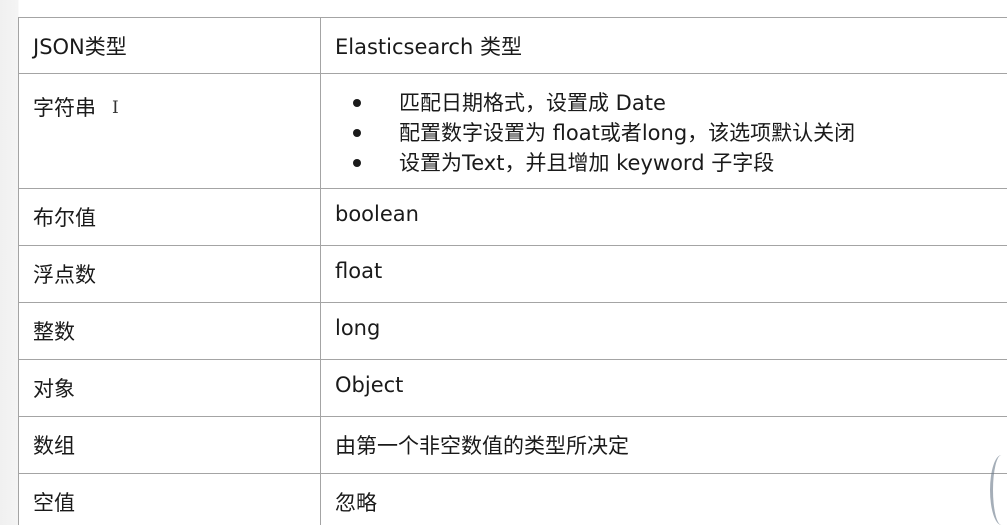 This screenshot has width=1007, height=525. Describe the element at coordinates (663, 499) in the screenshot. I see `cell-es-type: 忽略` at that location.